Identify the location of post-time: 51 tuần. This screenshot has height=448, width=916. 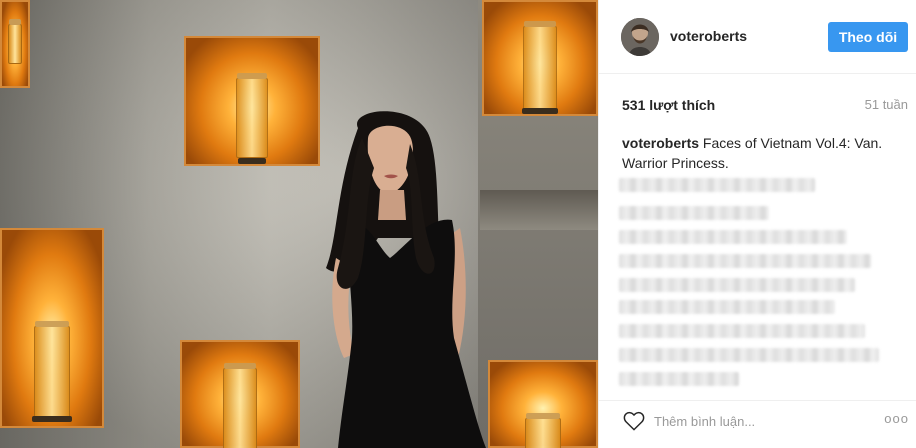
(886, 104).